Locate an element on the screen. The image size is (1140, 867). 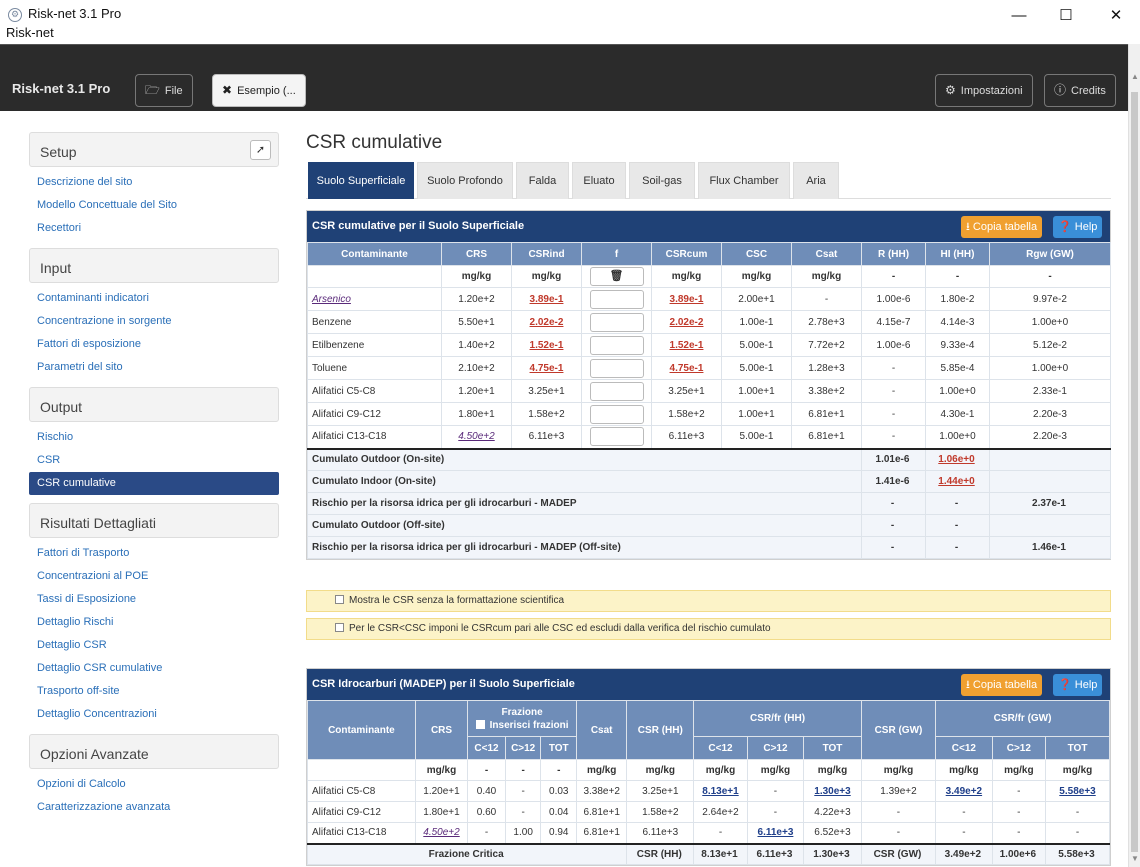
sidebar-item-contaminanti: Contaminanti indicatori is located at coordinates (154, 298).